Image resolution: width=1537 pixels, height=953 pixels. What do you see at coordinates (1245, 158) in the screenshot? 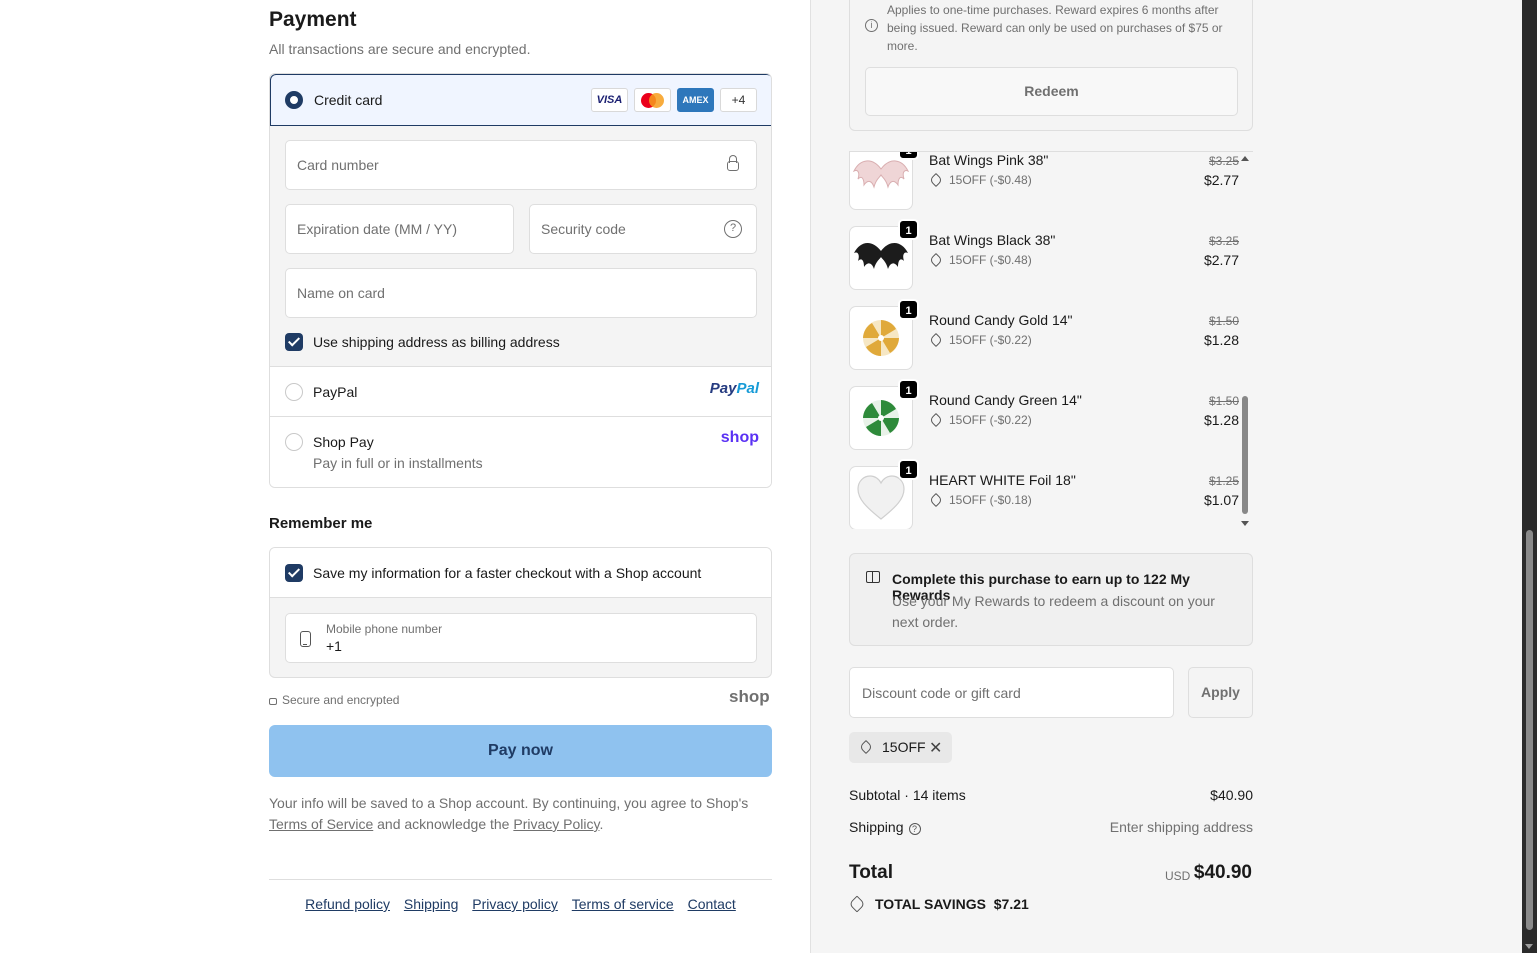
I see `scroll-up-icon` at bounding box center [1245, 158].